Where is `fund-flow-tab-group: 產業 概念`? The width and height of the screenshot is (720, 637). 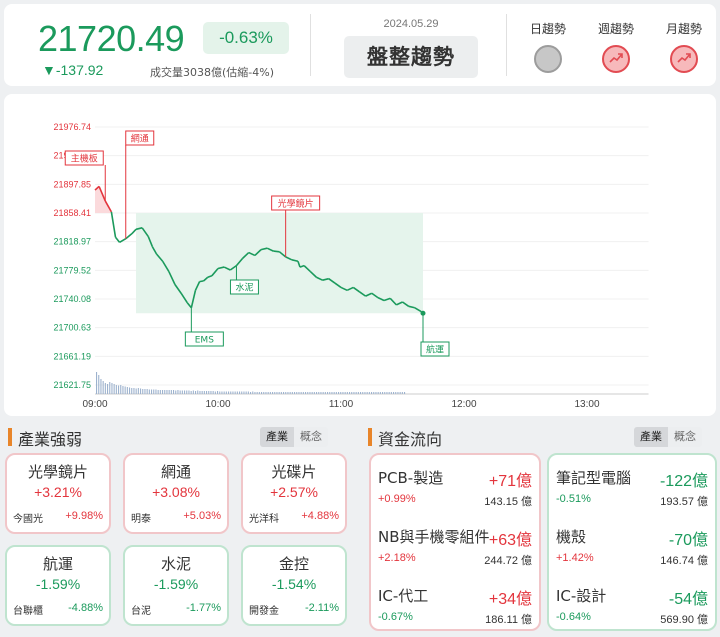
fund-flow-tab-group: 產業 概念 is located at coordinates (668, 437).